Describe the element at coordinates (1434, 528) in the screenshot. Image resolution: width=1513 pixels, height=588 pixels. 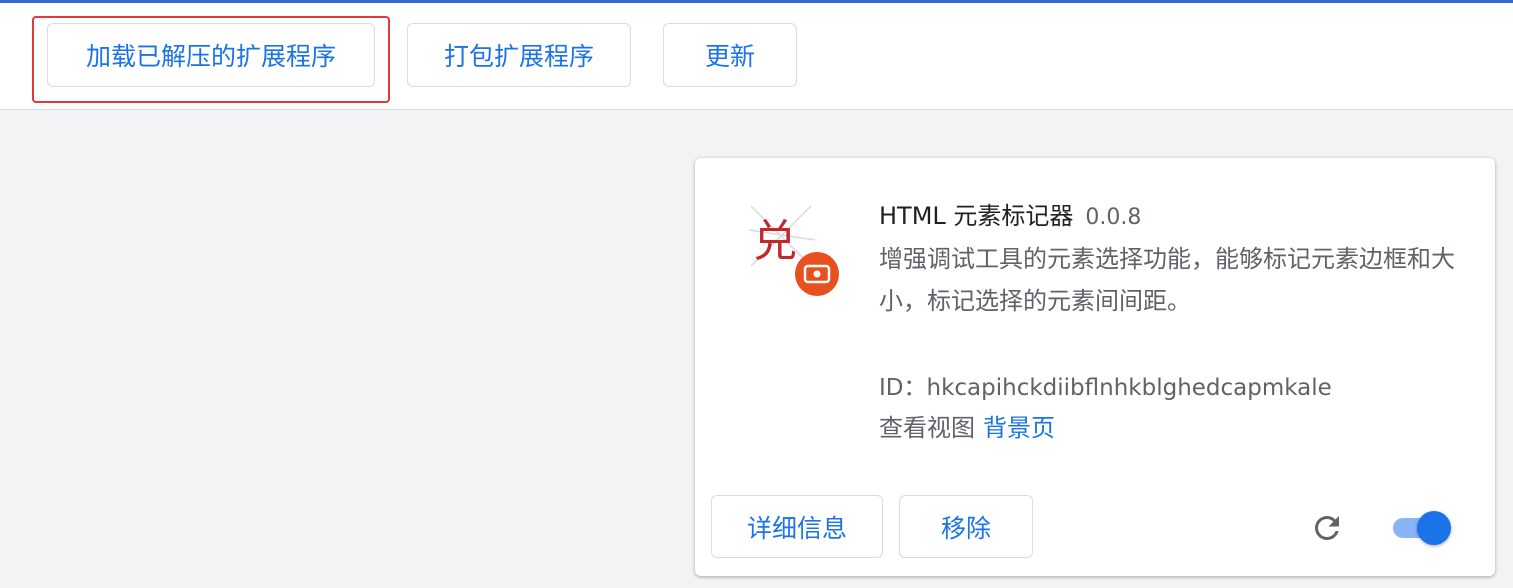
I see `toggle-knob` at that location.